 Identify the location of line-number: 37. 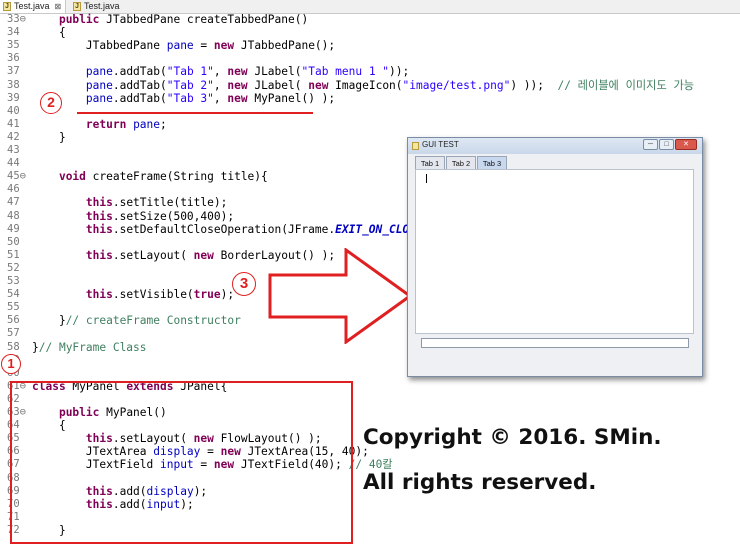
(13, 71).